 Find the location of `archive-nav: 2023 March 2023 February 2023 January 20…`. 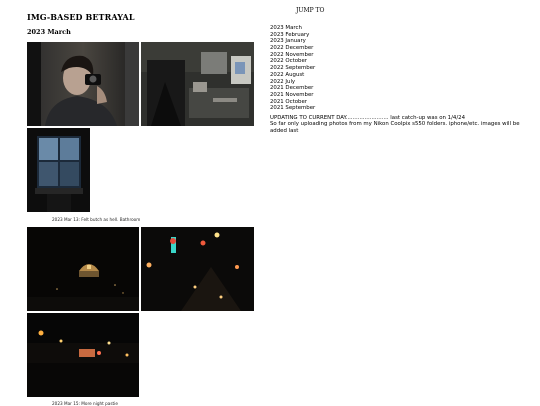

archive-nav: 2023 March 2023 February 2023 January 20… is located at coordinates (292, 66).